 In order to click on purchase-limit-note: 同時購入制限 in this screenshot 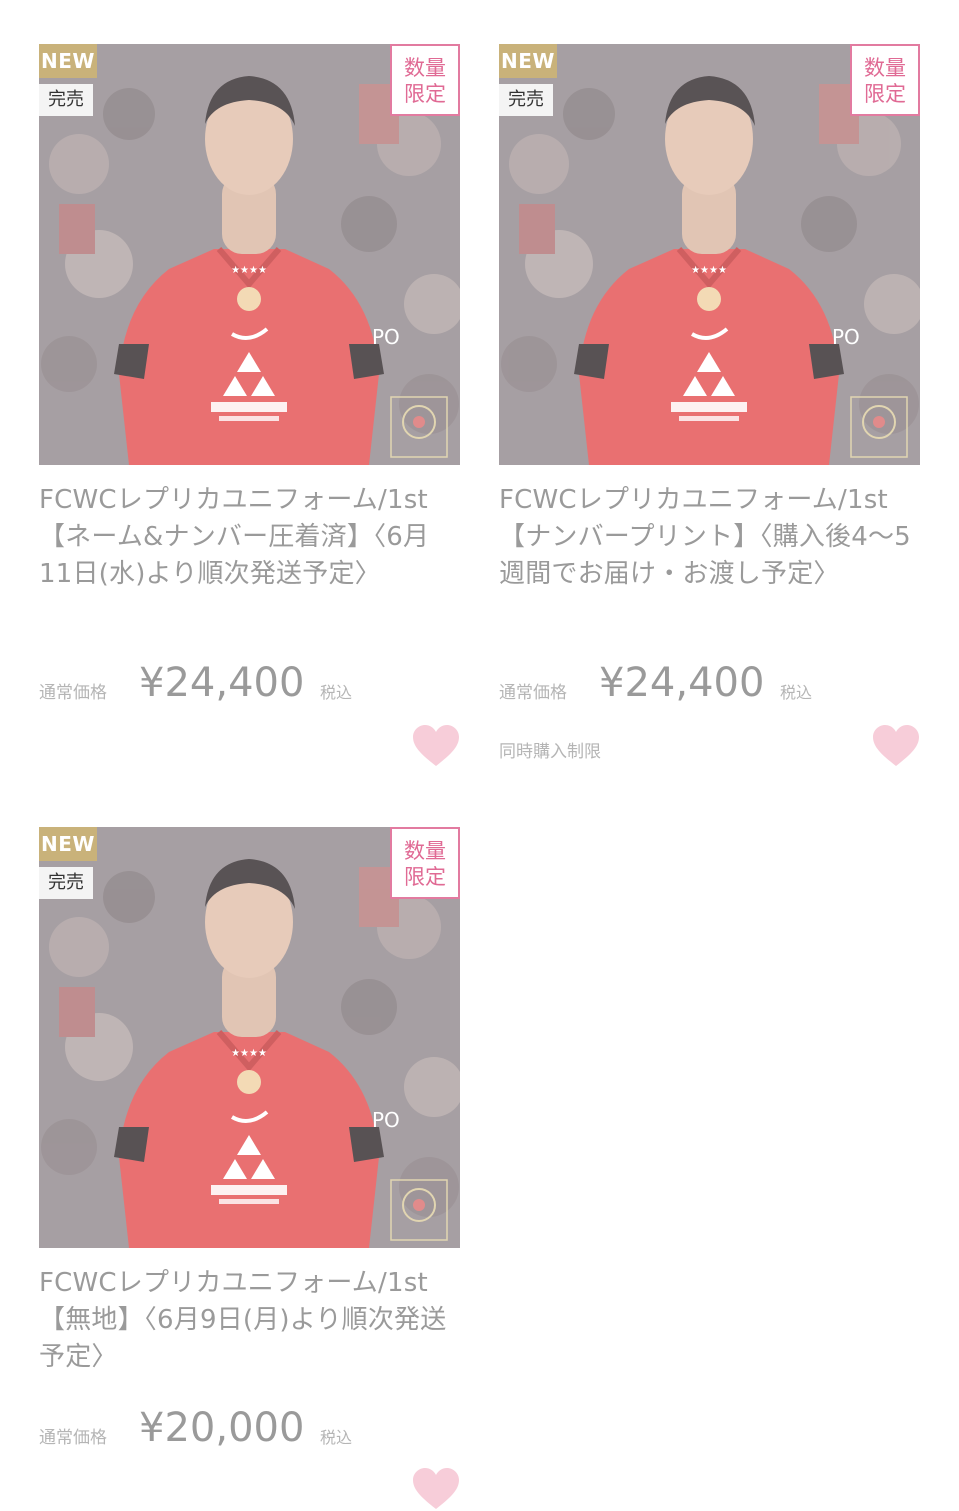, I will do `click(550, 752)`.